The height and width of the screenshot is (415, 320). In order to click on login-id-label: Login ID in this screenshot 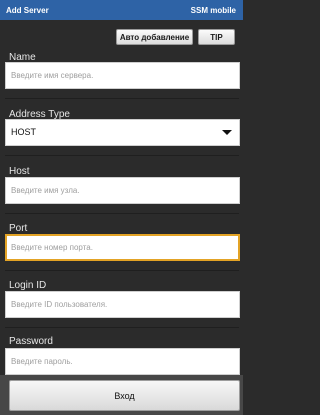, I will do `click(28, 285)`.